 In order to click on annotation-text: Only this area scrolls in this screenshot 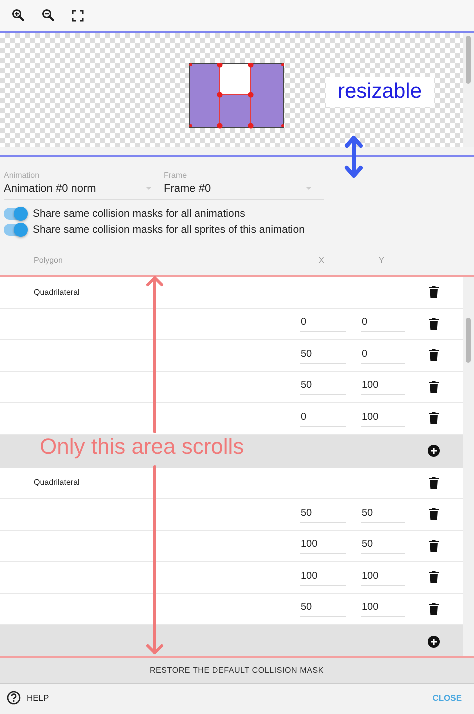, I will do `click(142, 447)`.